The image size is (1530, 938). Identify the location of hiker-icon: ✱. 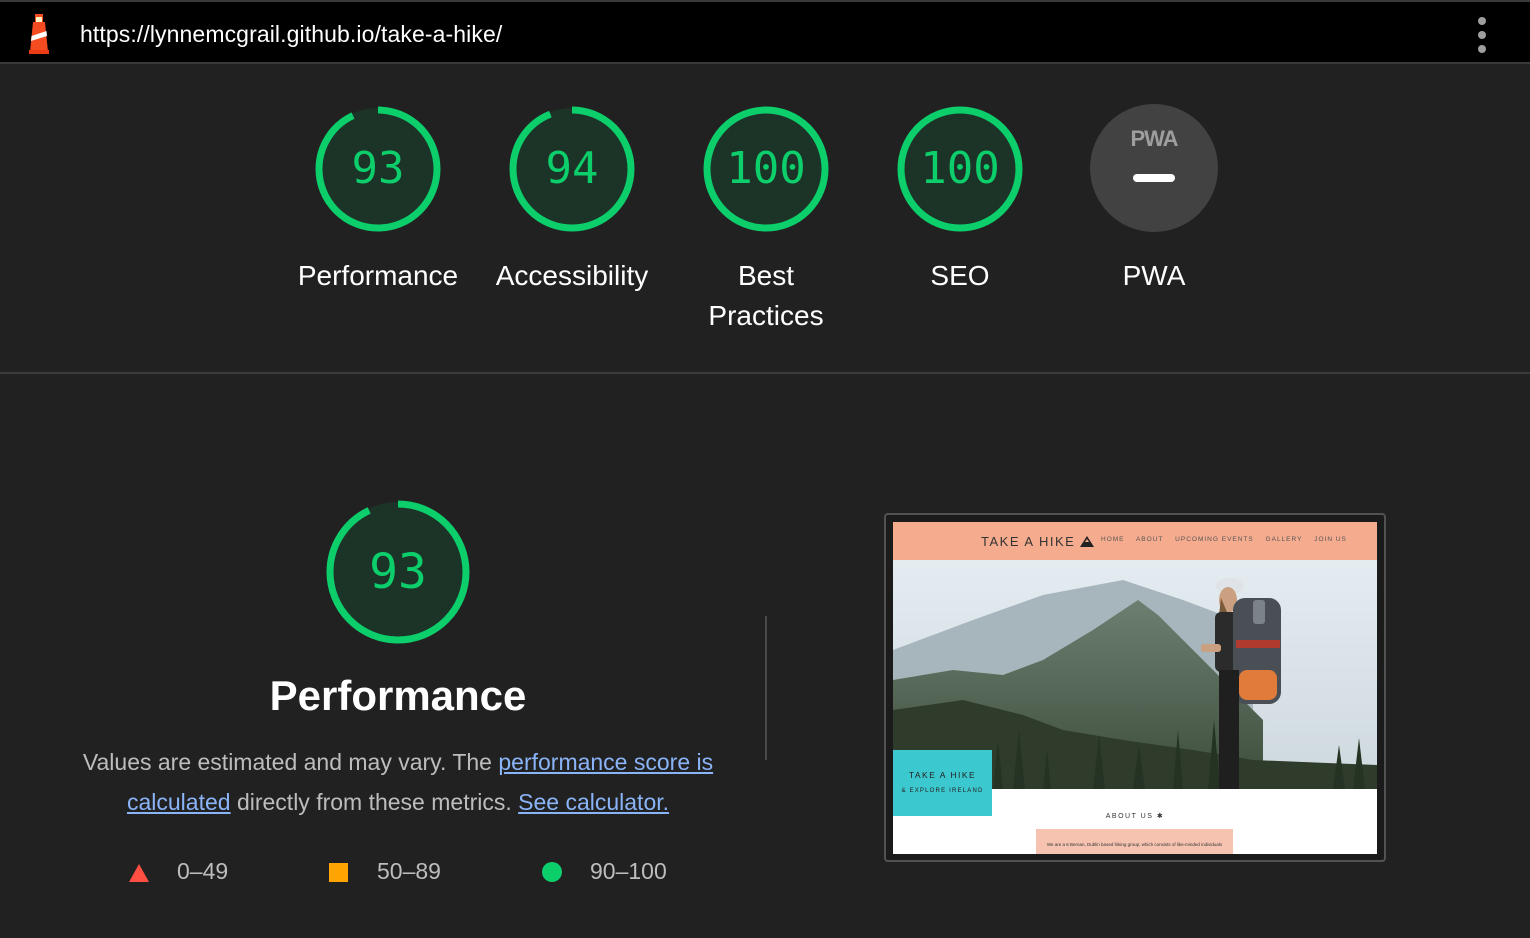
(1160, 816).